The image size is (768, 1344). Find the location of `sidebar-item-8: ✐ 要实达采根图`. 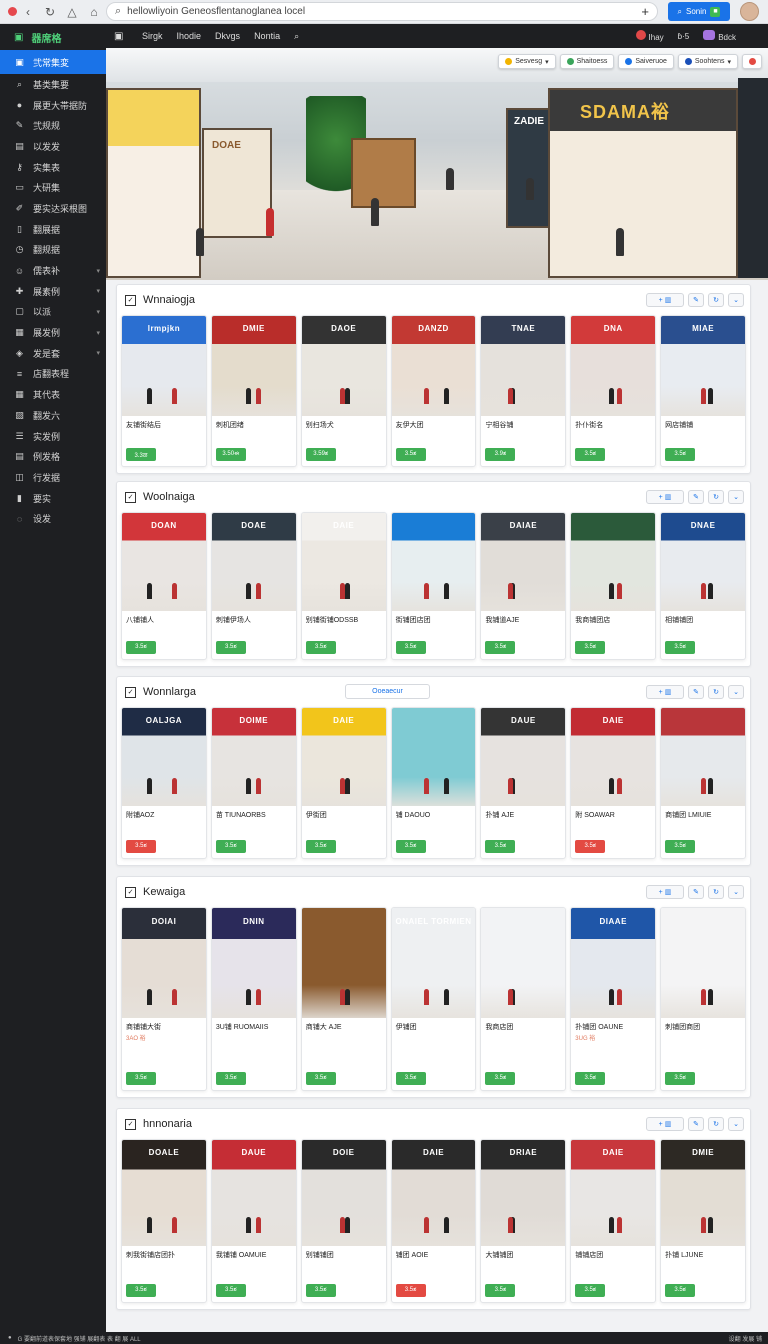

sidebar-item-8: ✐ 要实达采根图 is located at coordinates (53, 208).